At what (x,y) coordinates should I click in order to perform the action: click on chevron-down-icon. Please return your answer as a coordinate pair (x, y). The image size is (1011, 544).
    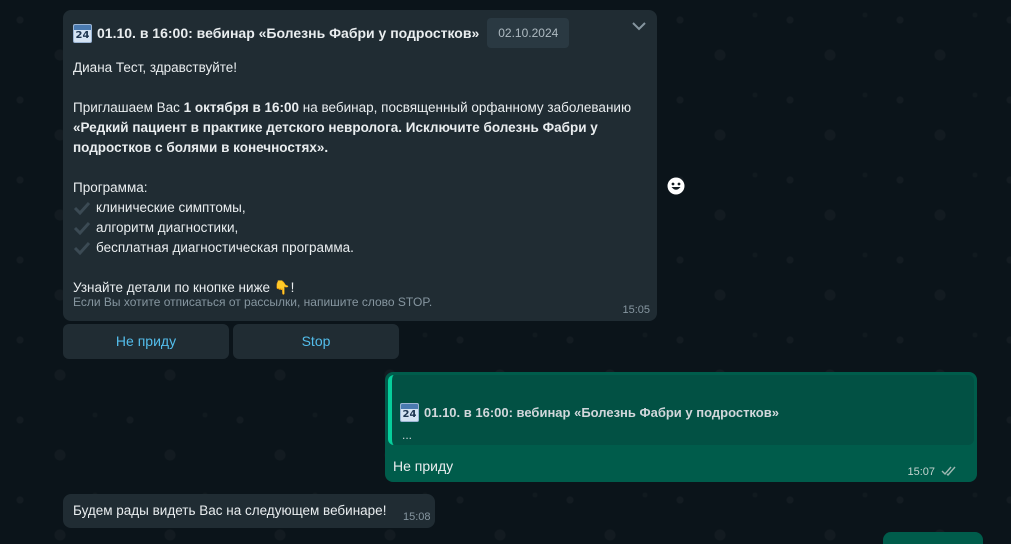
    Looking at the image, I should click on (639, 26).